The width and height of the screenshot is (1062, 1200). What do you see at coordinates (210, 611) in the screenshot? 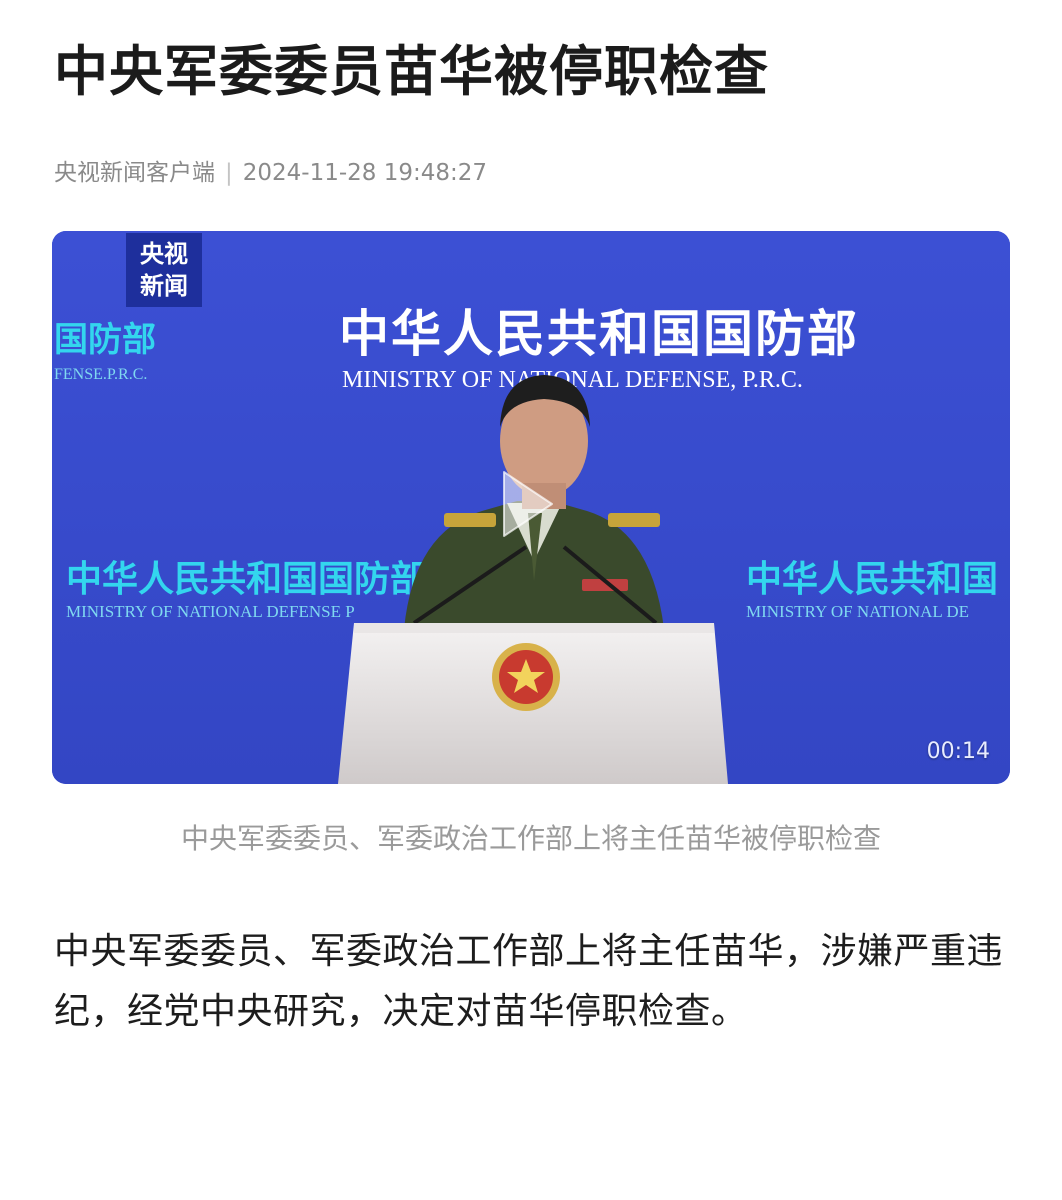
I see `backdrop-mid-left-en: MINISTRY OF NATIONAL DEFENSE P` at bounding box center [210, 611].